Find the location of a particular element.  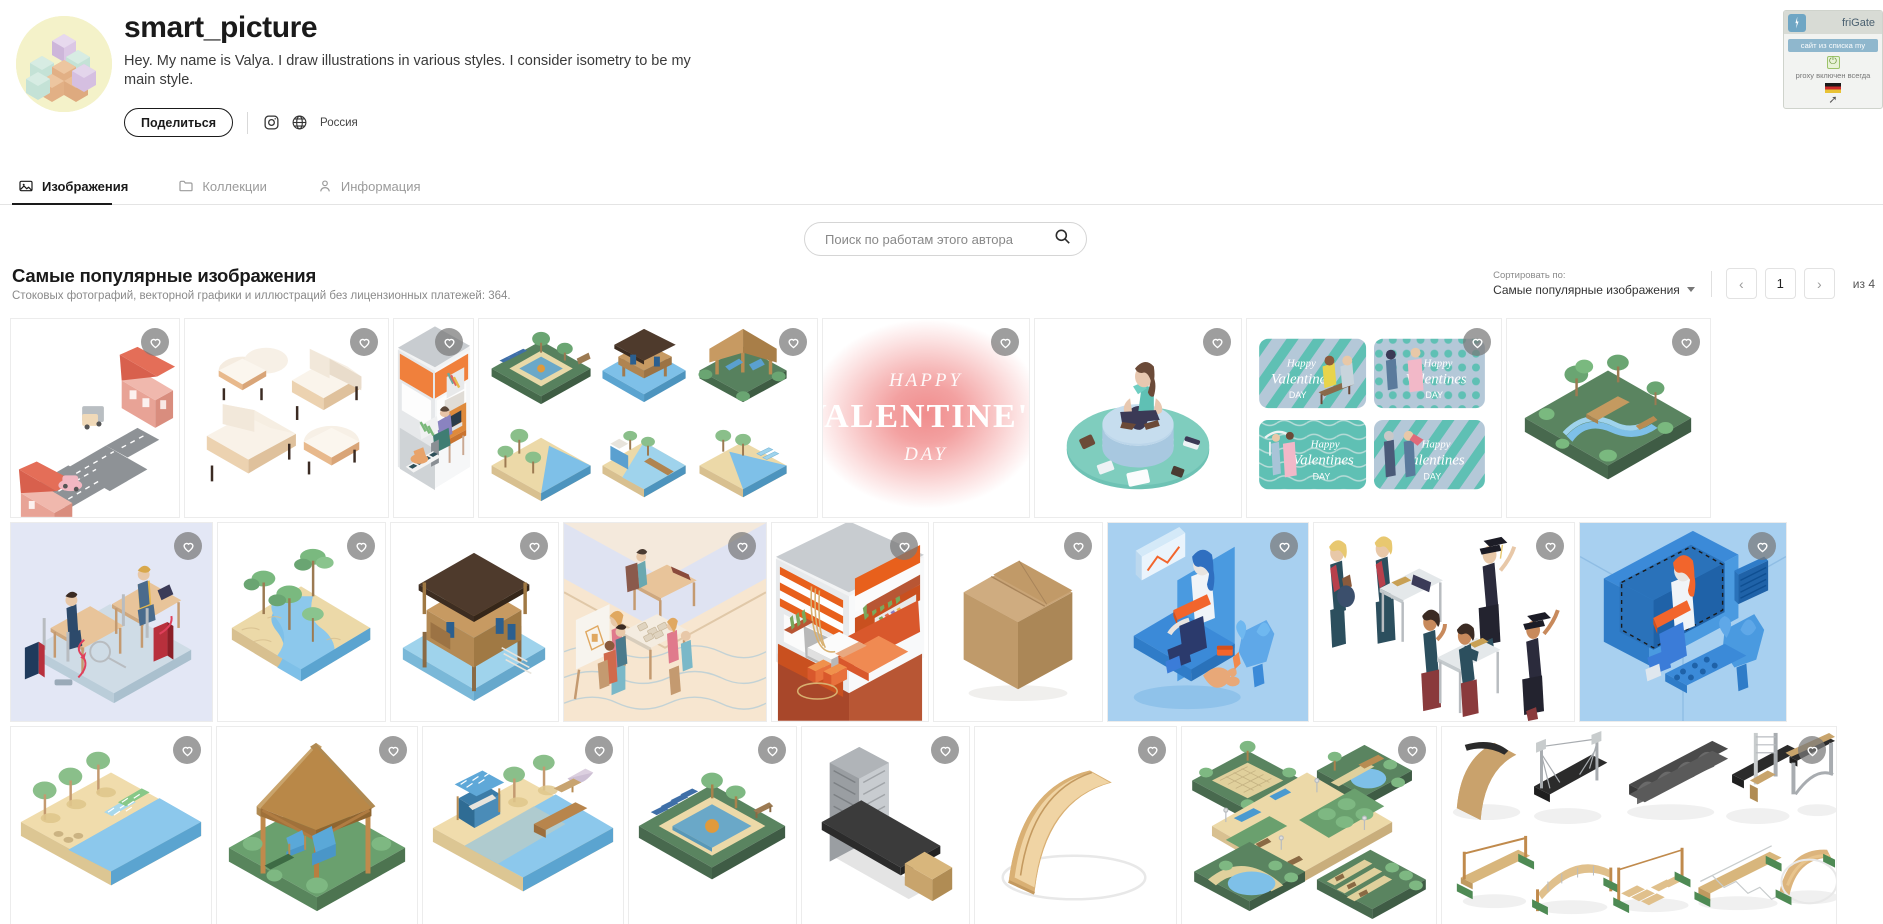

frigate-list-chip: сайт из списка my is located at coordinates (1833, 45).